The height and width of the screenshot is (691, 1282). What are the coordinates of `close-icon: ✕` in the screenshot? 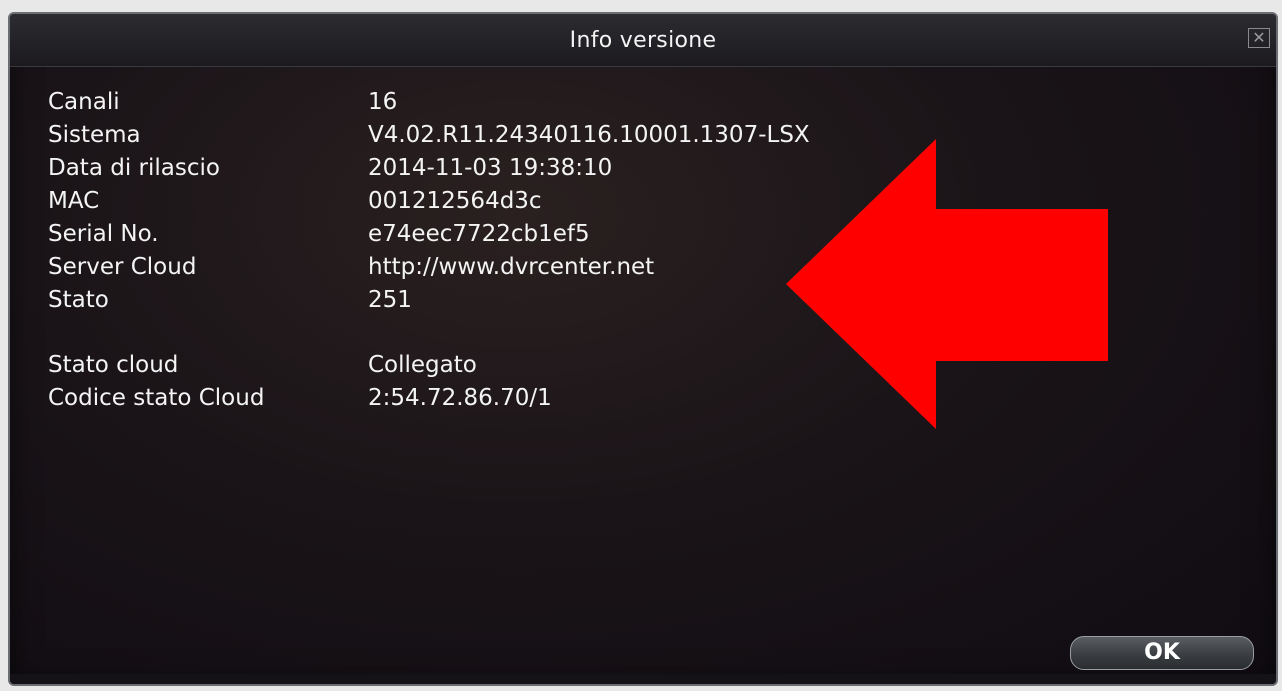 It's located at (1259, 38).